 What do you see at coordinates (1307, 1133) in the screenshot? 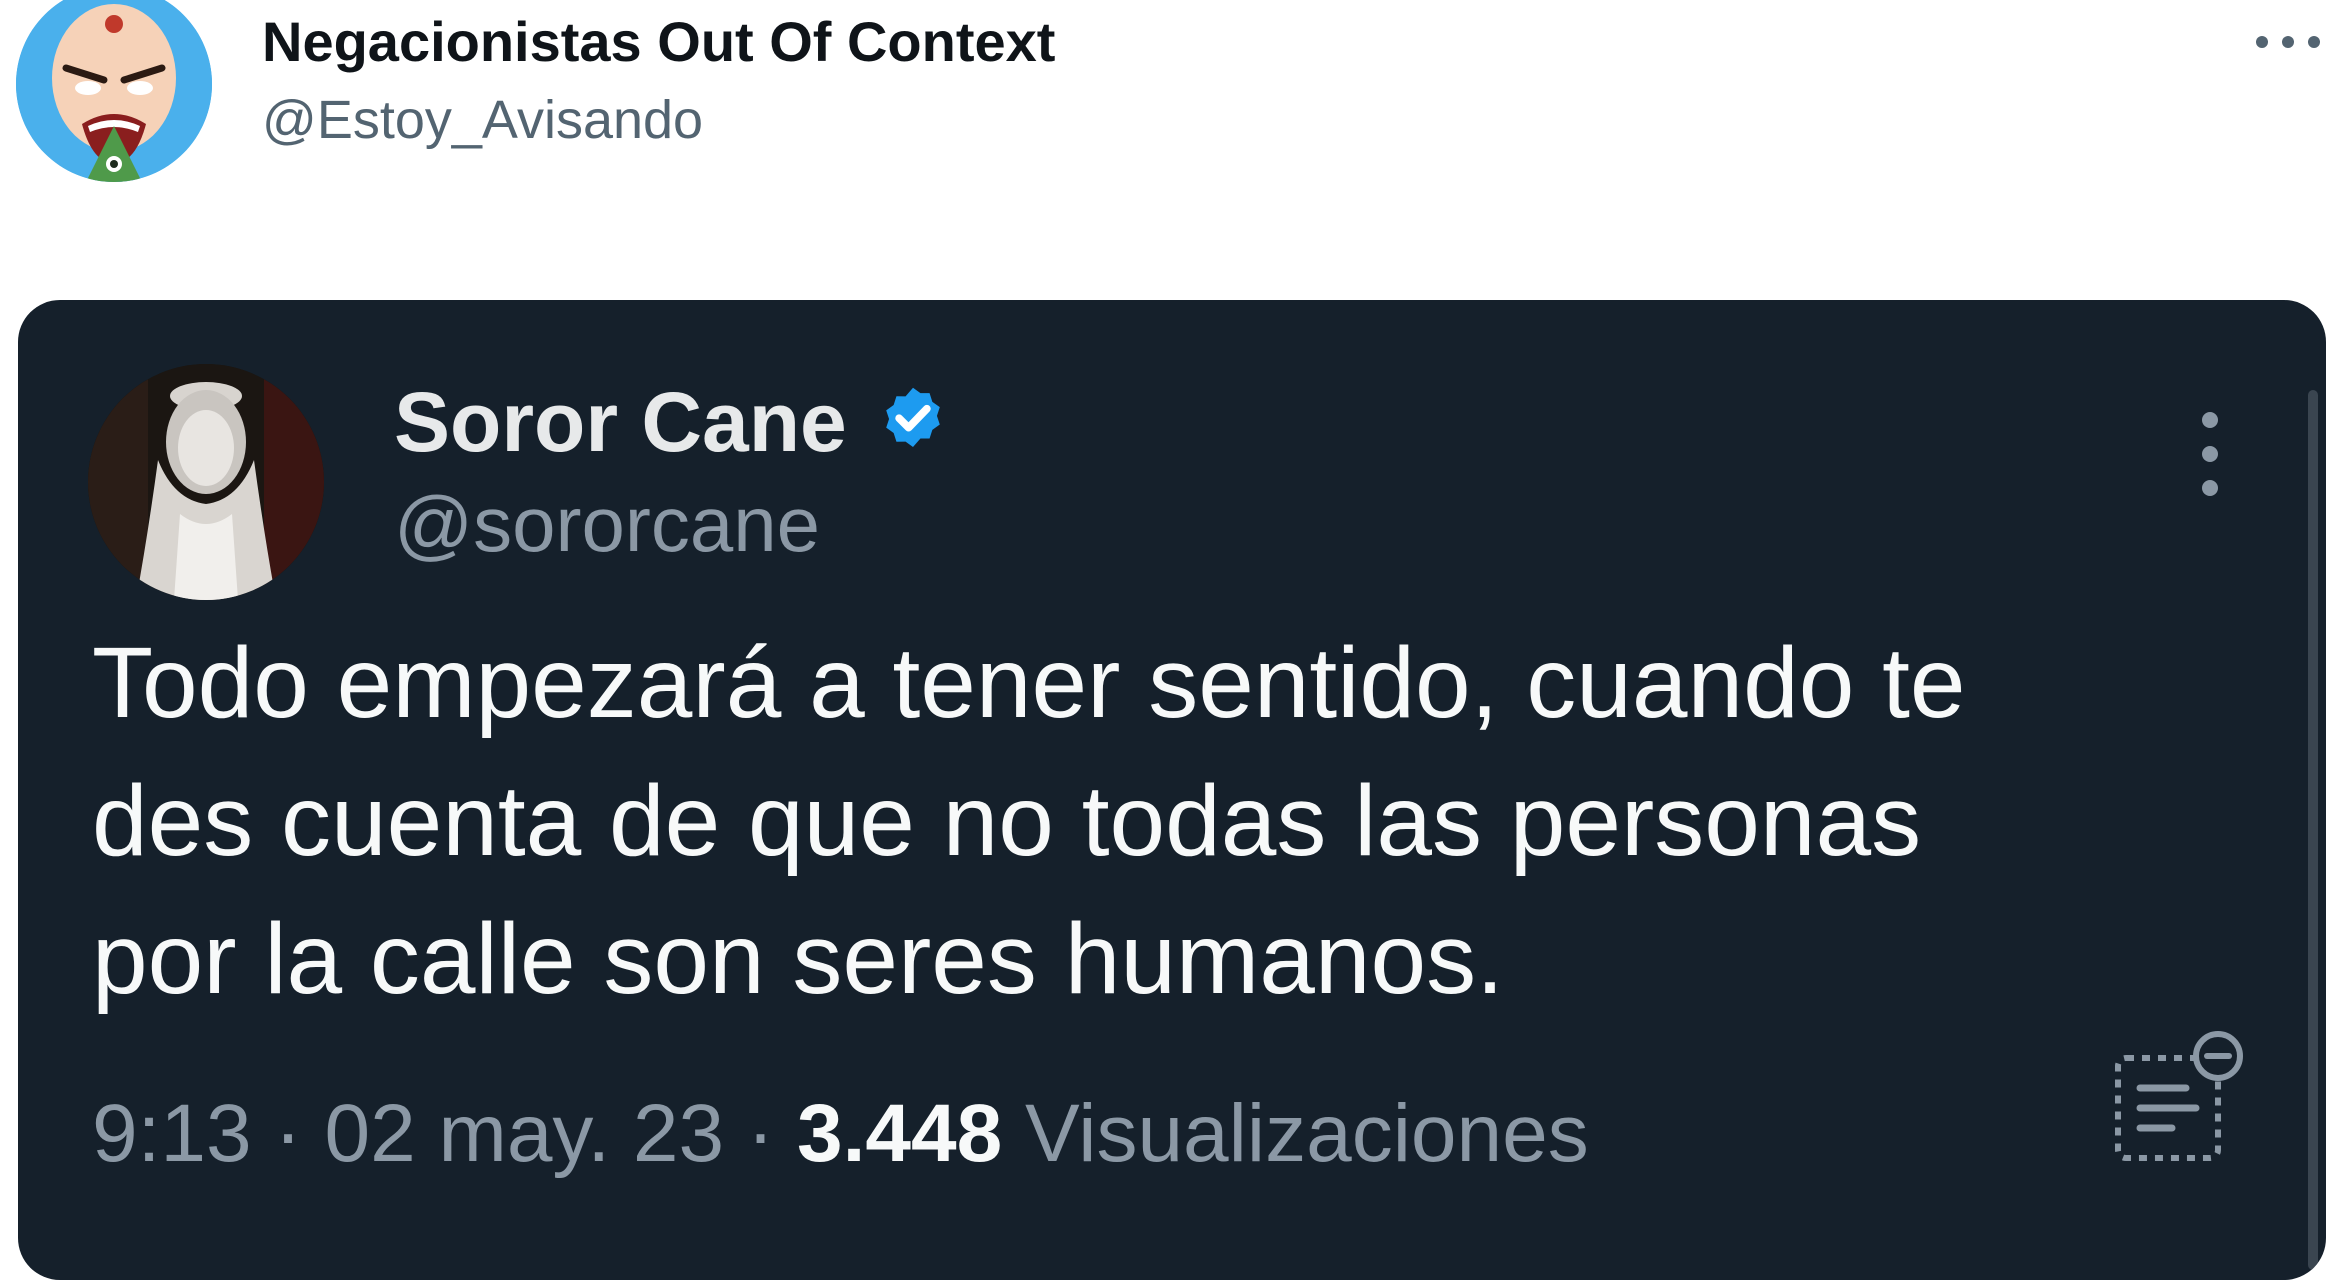
I see `views-label: Visualizaciones` at bounding box center [1307, 1133].